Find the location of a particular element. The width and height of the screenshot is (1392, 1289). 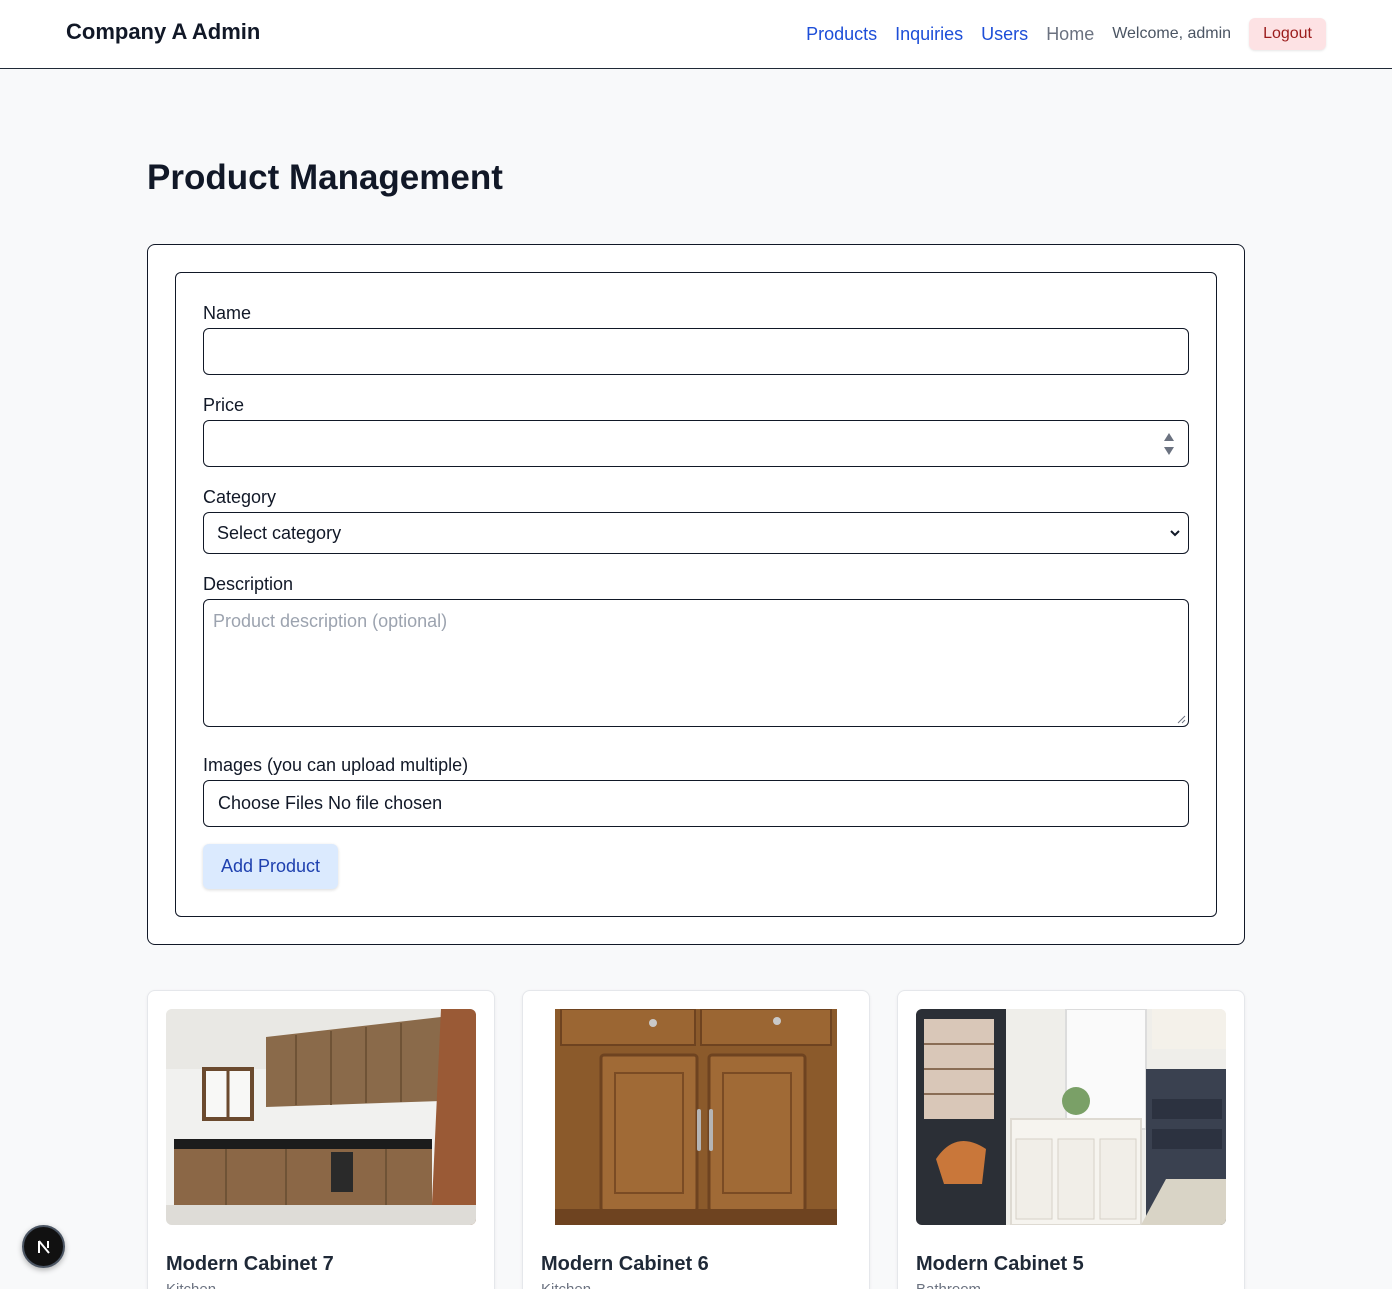

product-card: Modern Cabinet 5 Bathroom is located at coordinates (1071, 1139).